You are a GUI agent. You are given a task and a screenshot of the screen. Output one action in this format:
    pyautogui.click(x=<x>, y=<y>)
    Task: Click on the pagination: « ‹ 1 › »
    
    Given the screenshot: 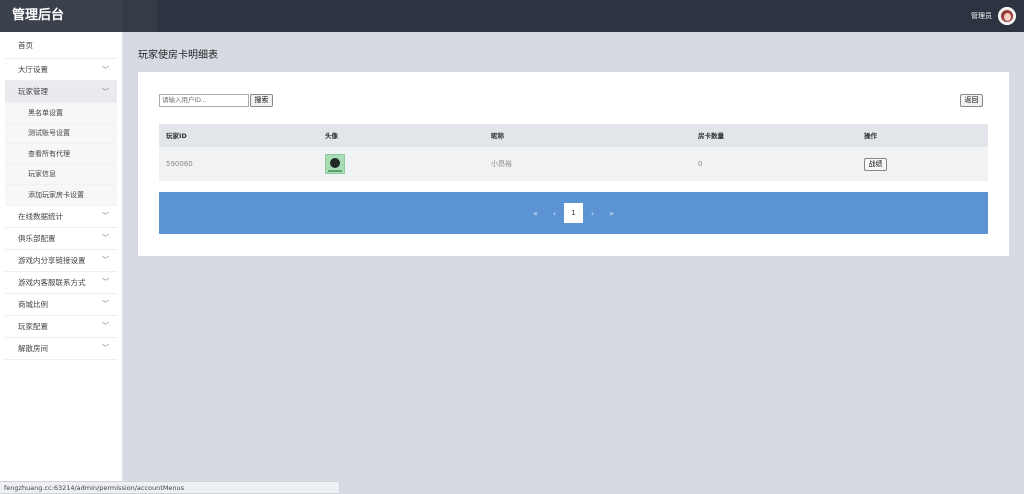 What is the action you would take?
    pyautogui.click(x=573, y=213)
    